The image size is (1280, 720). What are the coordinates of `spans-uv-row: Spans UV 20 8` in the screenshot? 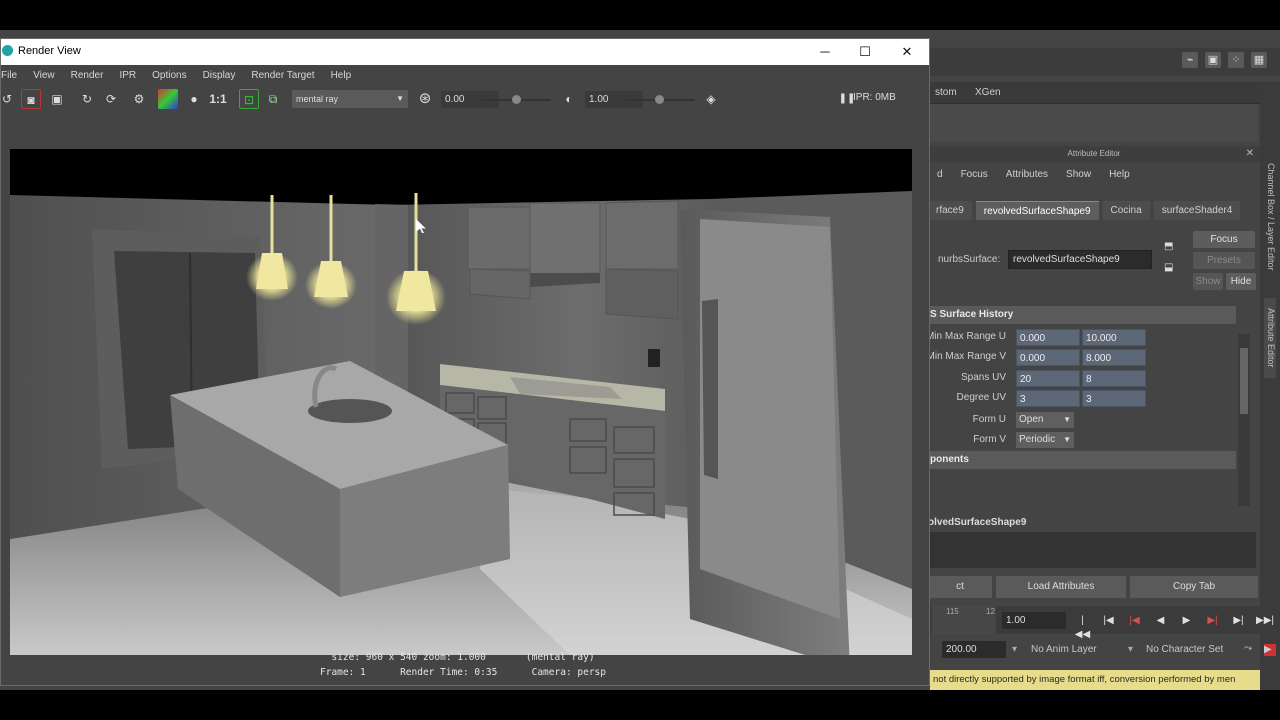 It's located at (1082, 379).